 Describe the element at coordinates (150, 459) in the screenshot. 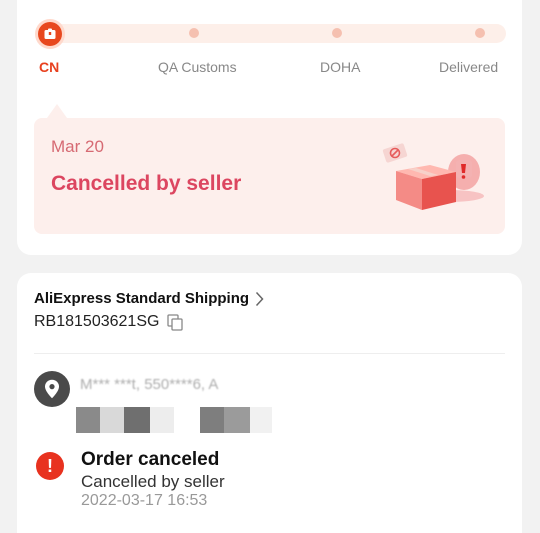

I see `order-status-title: Order canceled` at that location.